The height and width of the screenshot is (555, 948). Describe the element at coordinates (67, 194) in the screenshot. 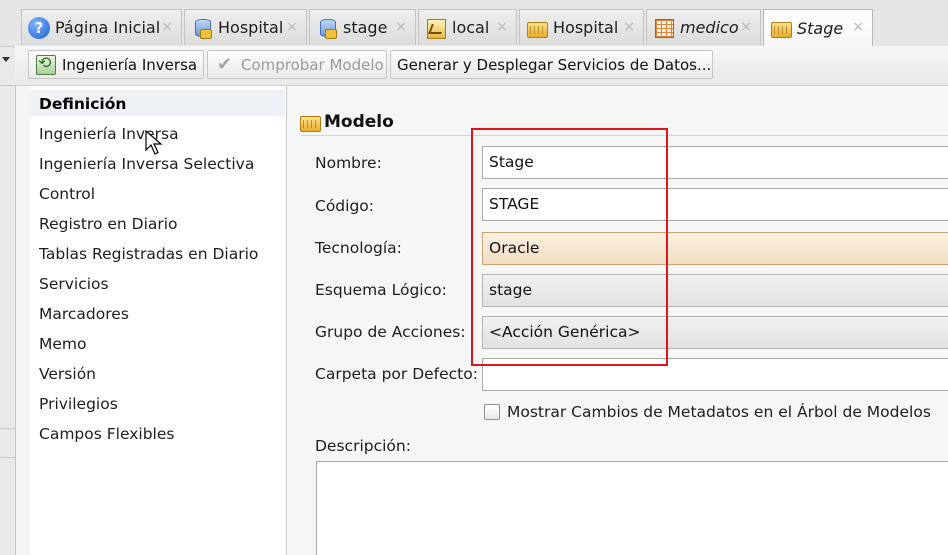

I see `nav-item-control: Control` at that location.